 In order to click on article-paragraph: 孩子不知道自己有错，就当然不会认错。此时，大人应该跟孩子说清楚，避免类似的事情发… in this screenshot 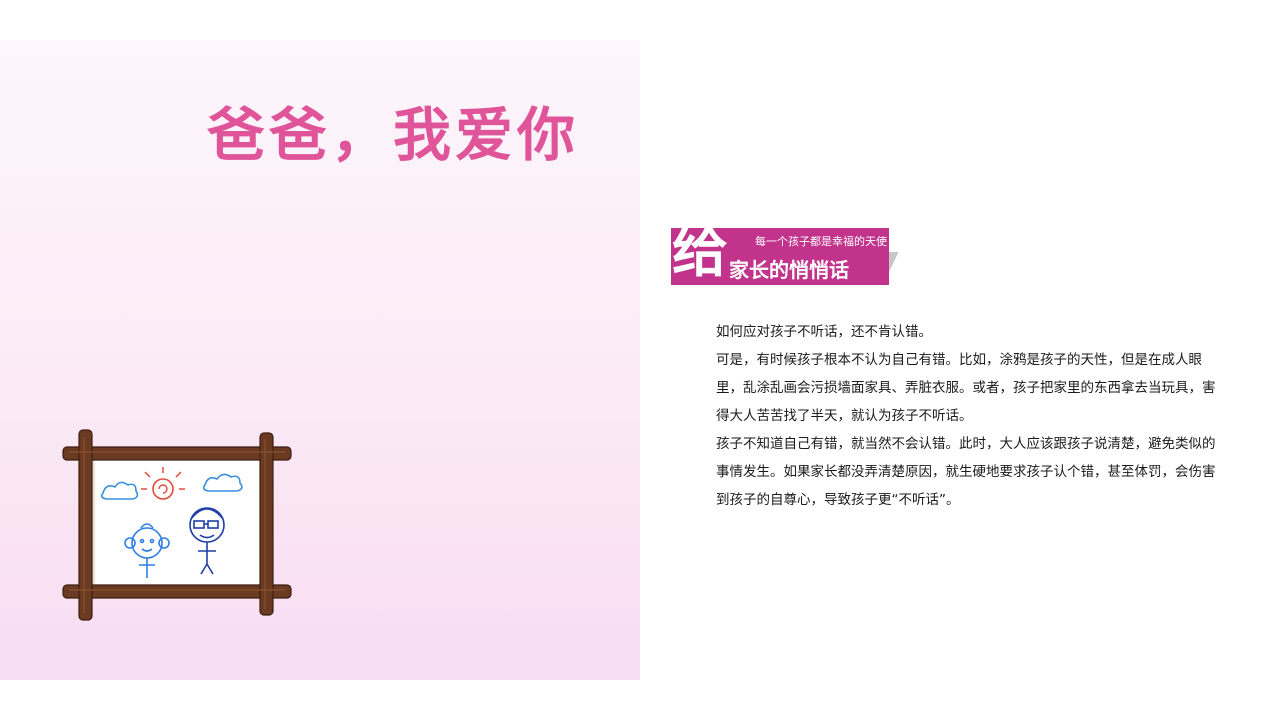, I will do `click(966, 472)`.